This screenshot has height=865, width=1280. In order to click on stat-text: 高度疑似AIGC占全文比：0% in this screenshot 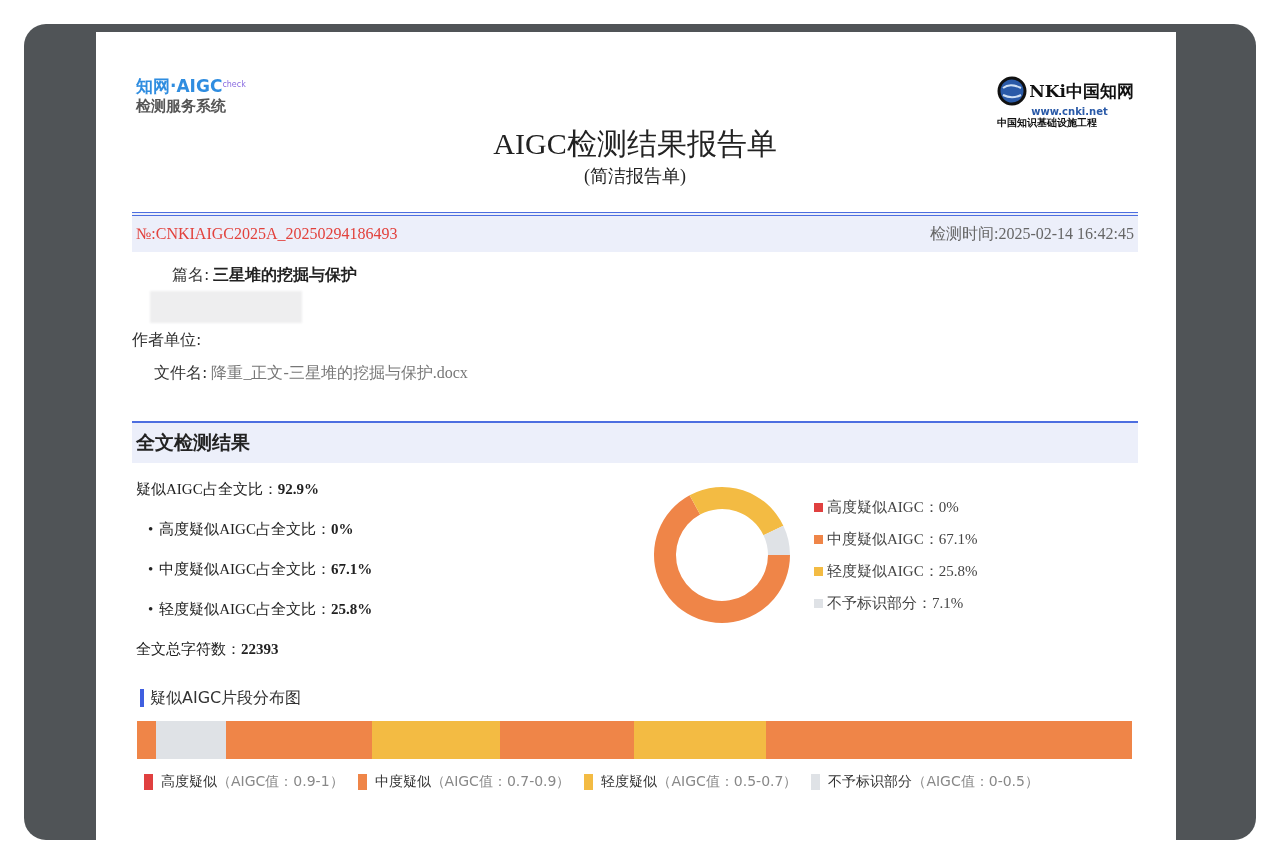, I will do `click(256, 529)`.